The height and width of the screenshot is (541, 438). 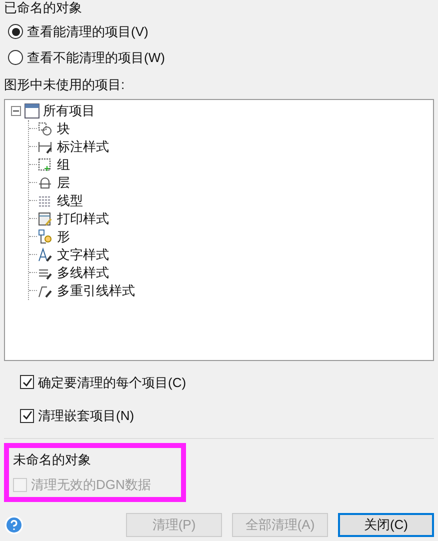 I want to click on tree-item: 多重引线样式, so click(x=96, y=290).